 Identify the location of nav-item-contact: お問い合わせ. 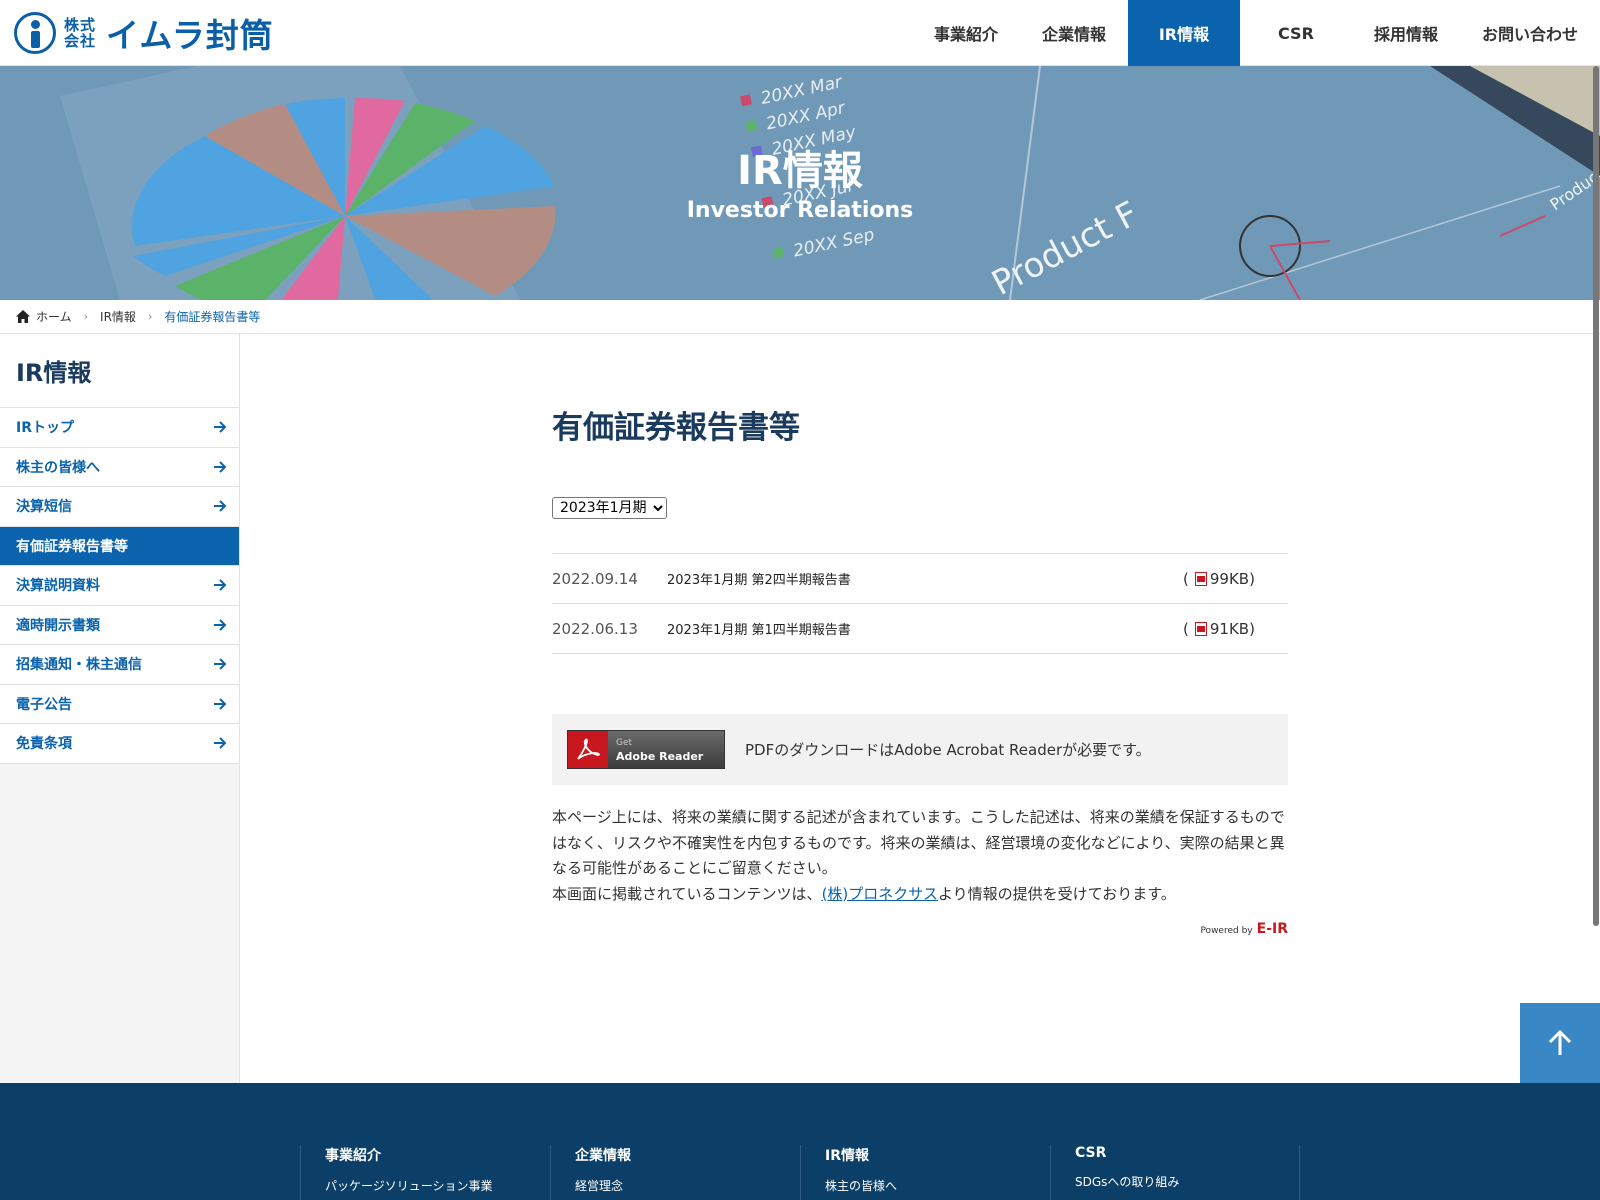
(1530, 33).